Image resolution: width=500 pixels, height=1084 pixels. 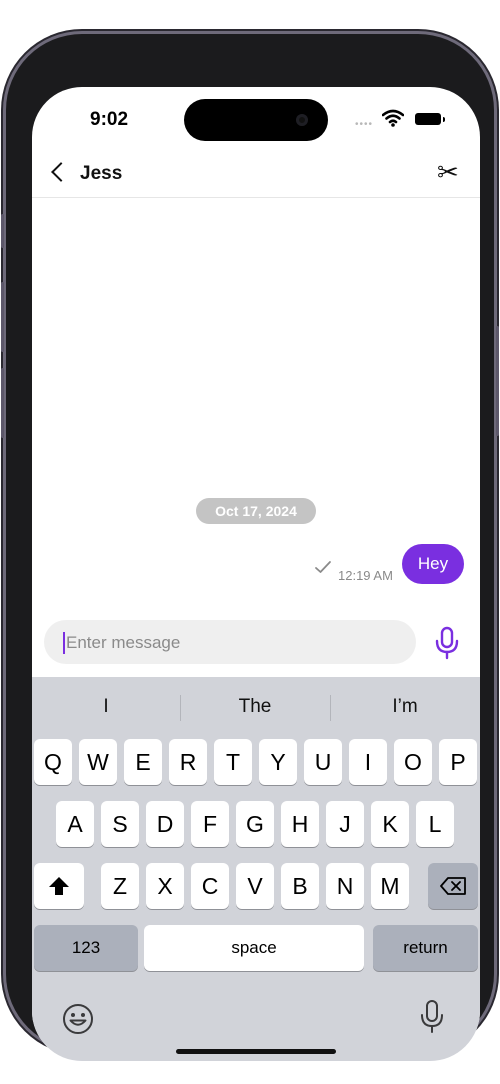 What do you see at coordinates (143, 762) in the screenshot?
I see `key: E` at bounding box center [143, 762].